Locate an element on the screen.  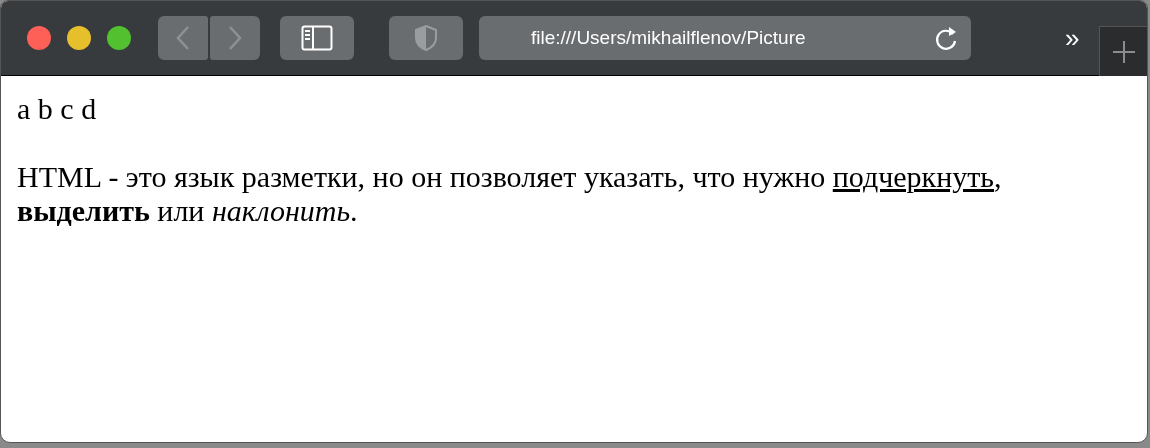
plus-icon is located at coordinates (1123, 51).